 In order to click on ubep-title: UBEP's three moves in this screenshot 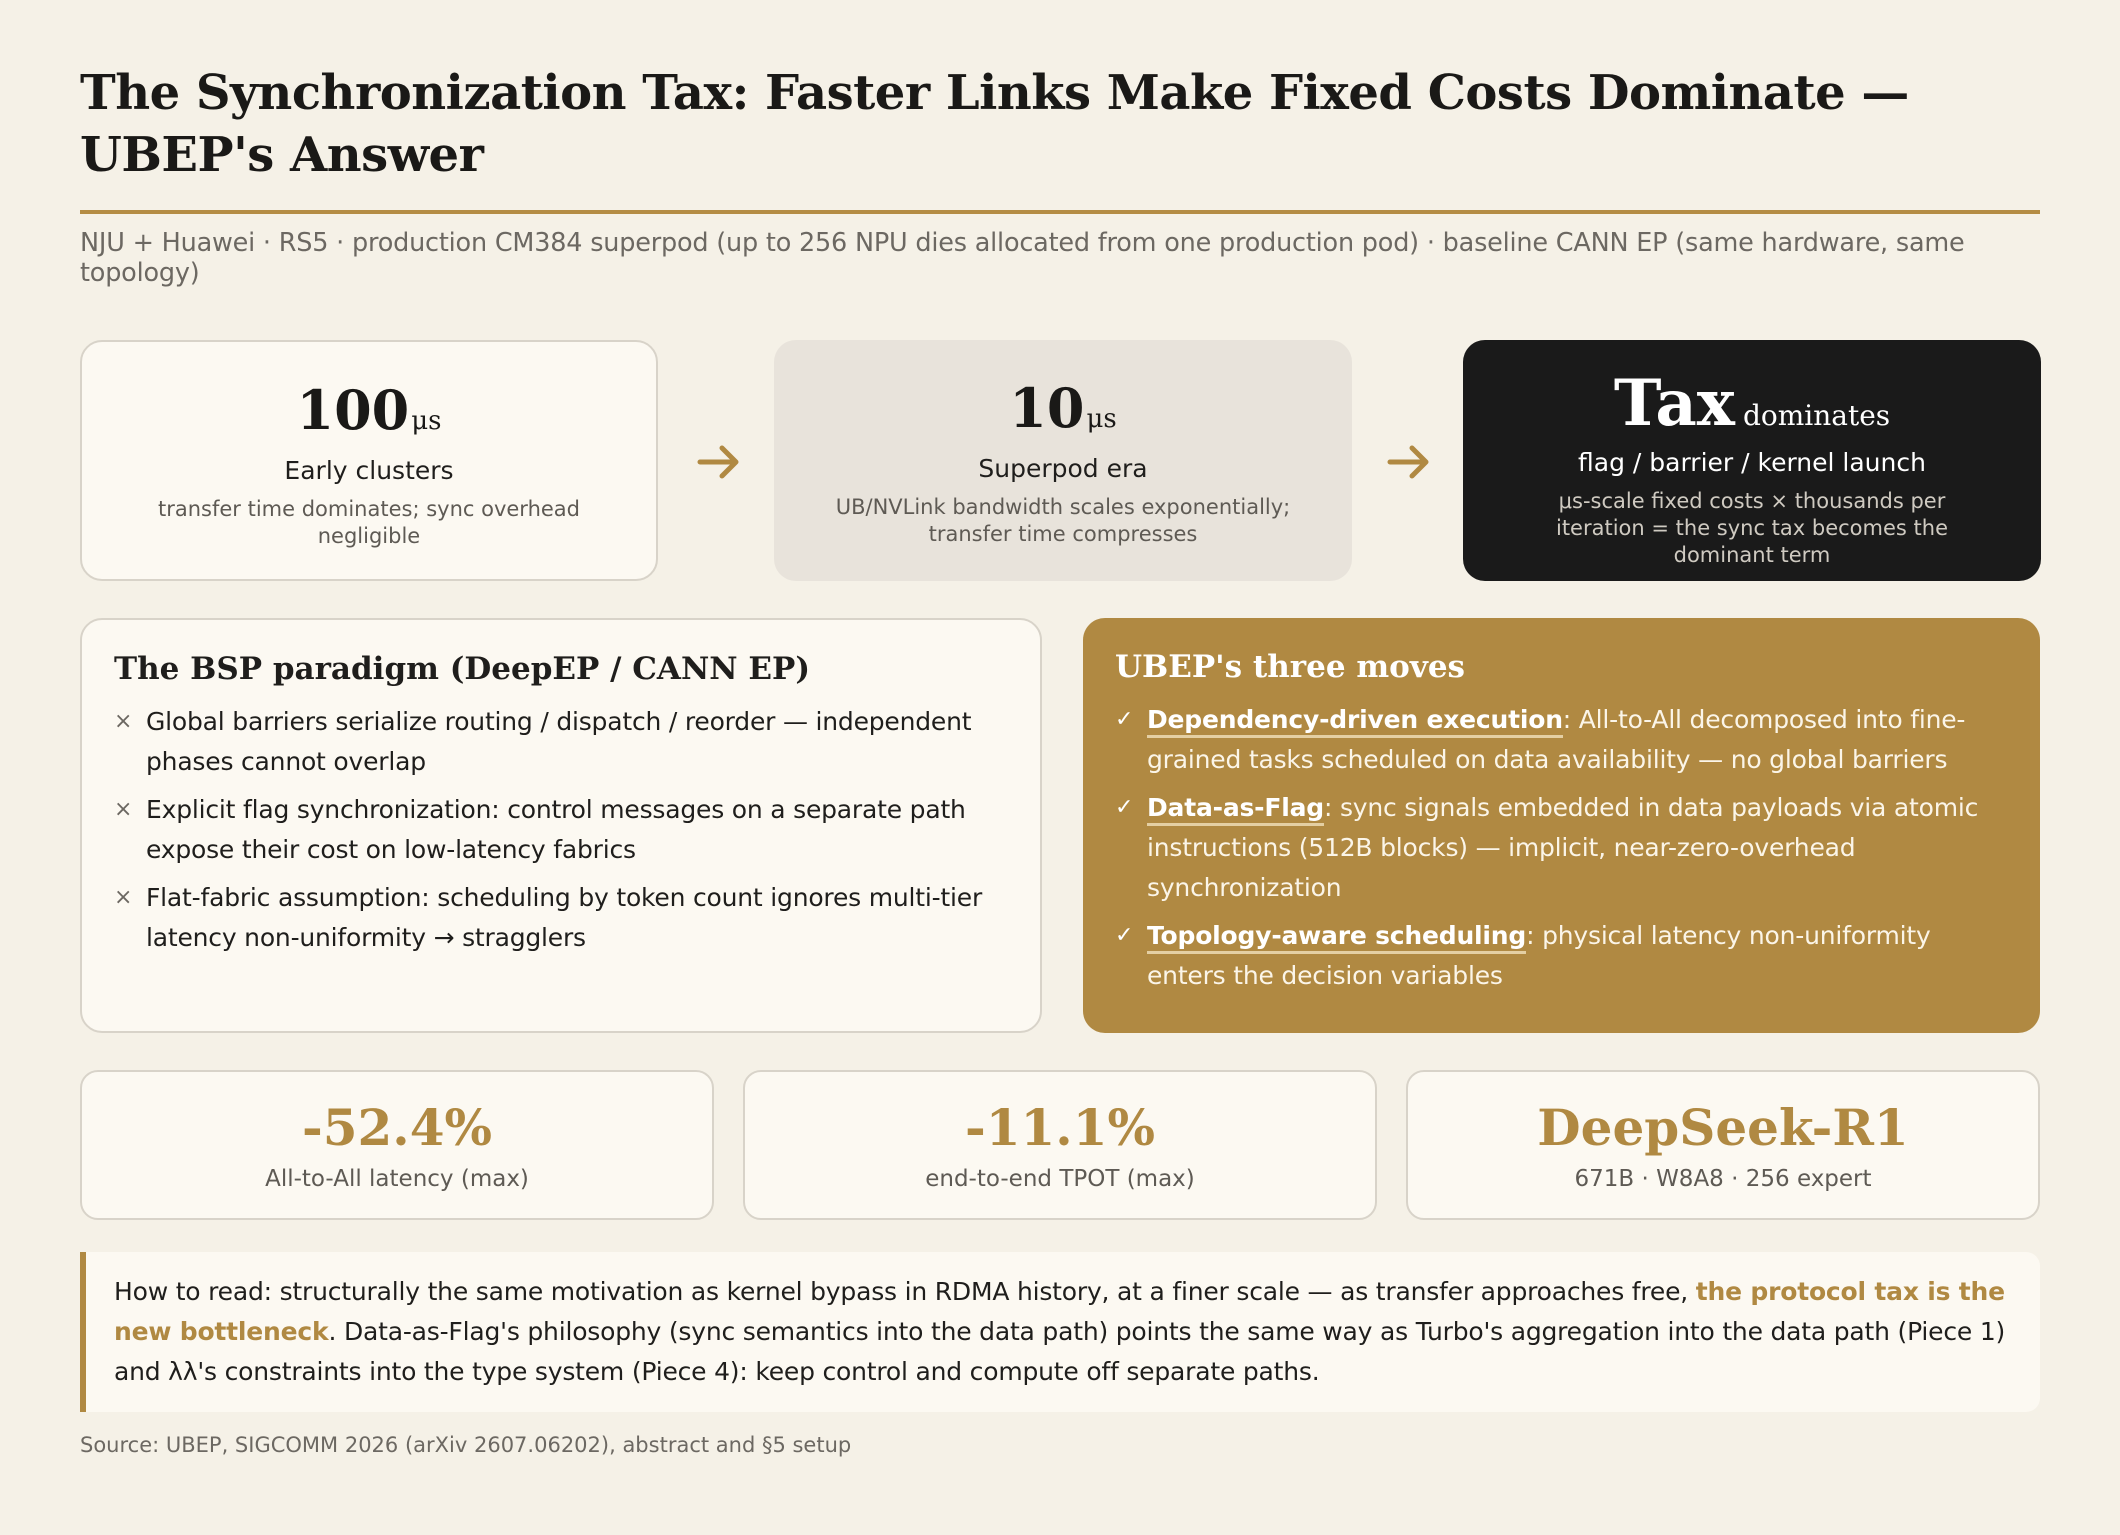, I will do `click(1290, 667)`.